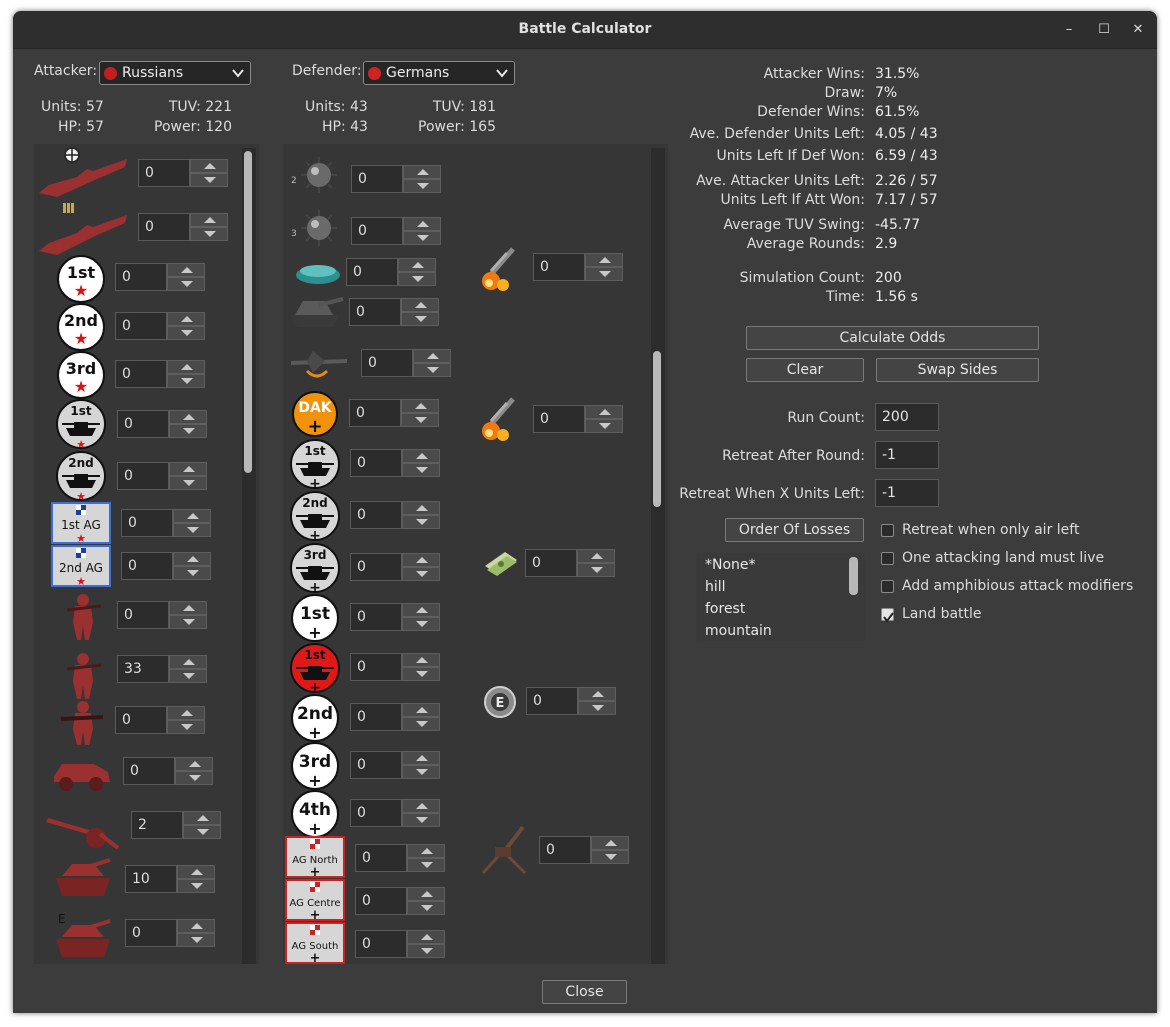 This screenshot has height=1027, width=1170. I want to click on count-field: 10, so click(151, 879).